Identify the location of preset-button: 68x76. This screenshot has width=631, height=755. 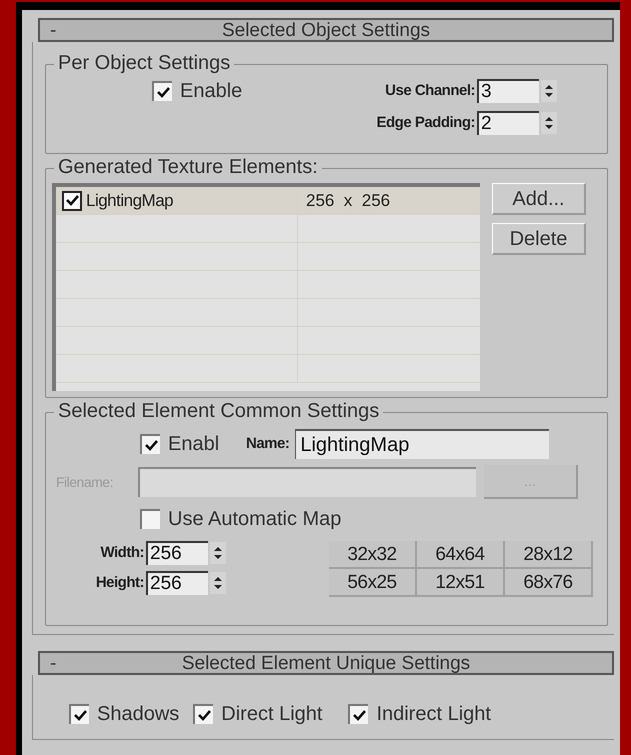
(549, 583).